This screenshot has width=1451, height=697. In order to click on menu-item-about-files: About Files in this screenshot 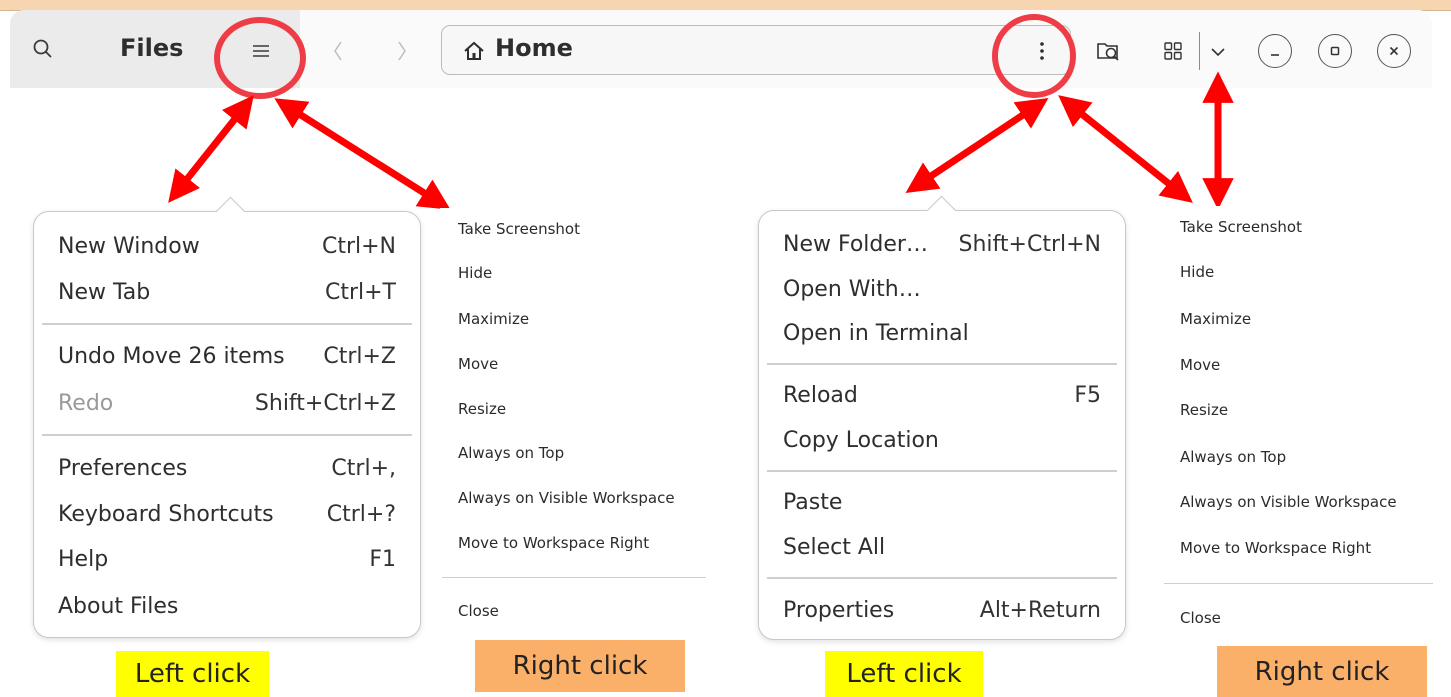, I will do `click(227, 606)`.